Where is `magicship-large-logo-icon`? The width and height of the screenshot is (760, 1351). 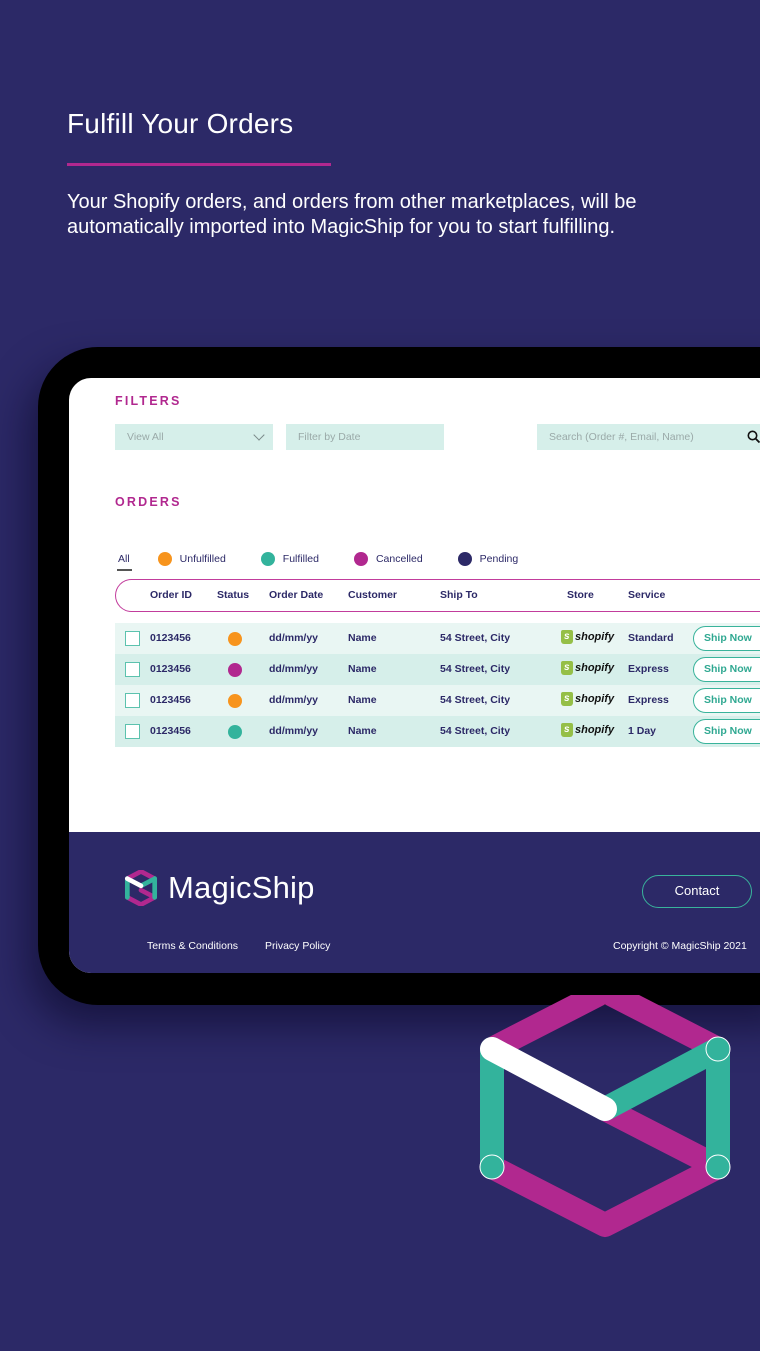 magicship-large-logo-icon is located at coordinates (605, 1116).